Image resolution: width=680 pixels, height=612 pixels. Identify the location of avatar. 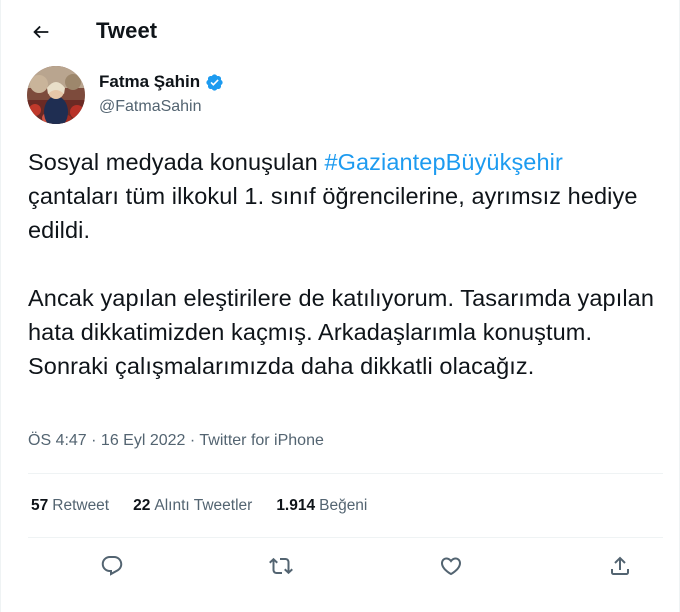
(56, 95).